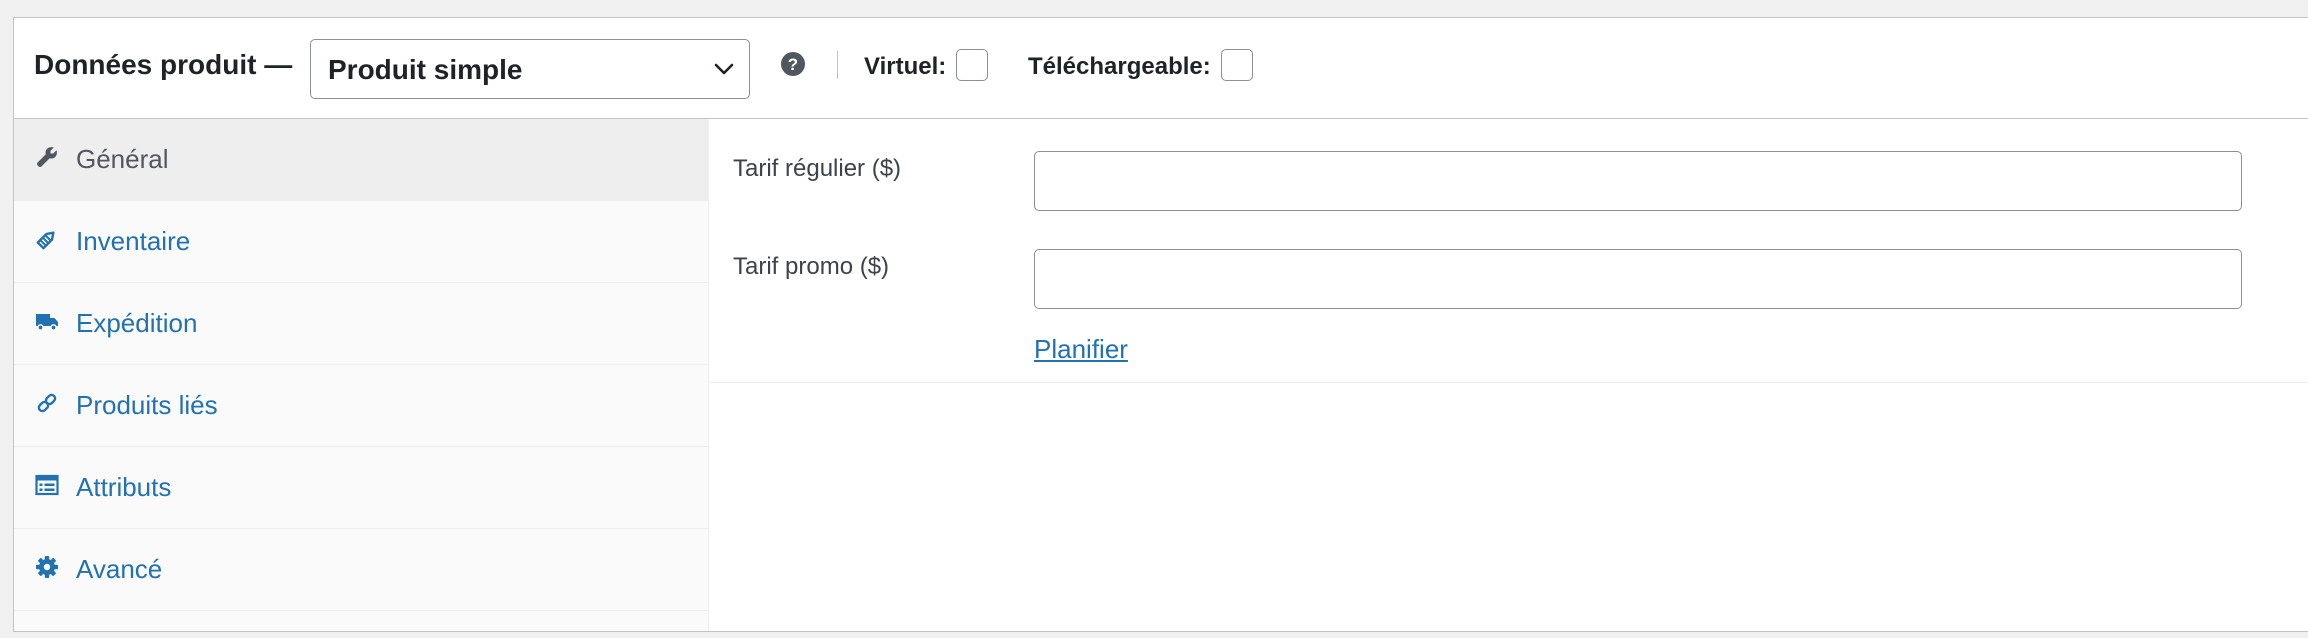 This screenshot has width=2308, height=638. What do you see at coordinates (122, 159) in the screenshot?
I see `tab-general-label: Général` at bounding box center [122, 159].